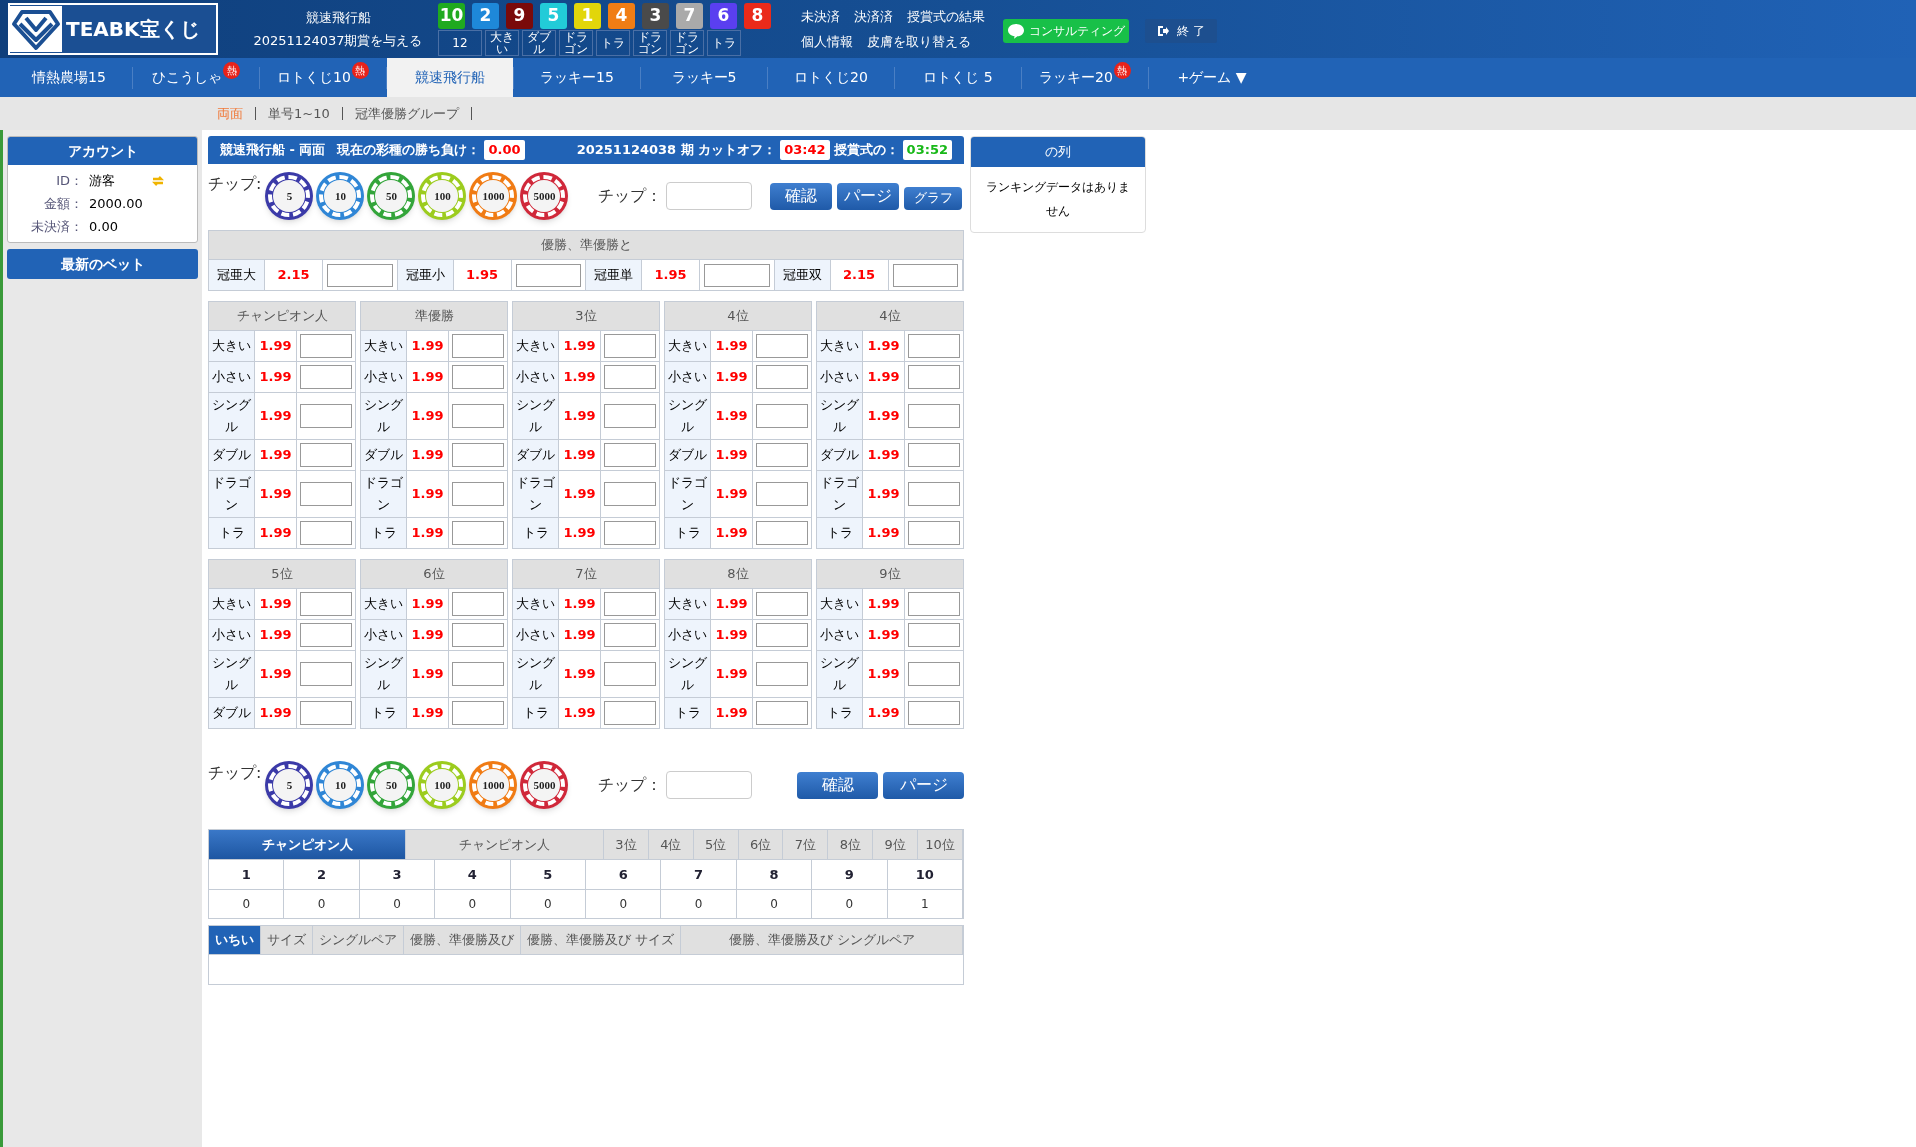 Image resolution: width=1916 pixels, height=1147 pixels. I want to click on game-tab: ひこうしゃ 熱, so click(196, 77).